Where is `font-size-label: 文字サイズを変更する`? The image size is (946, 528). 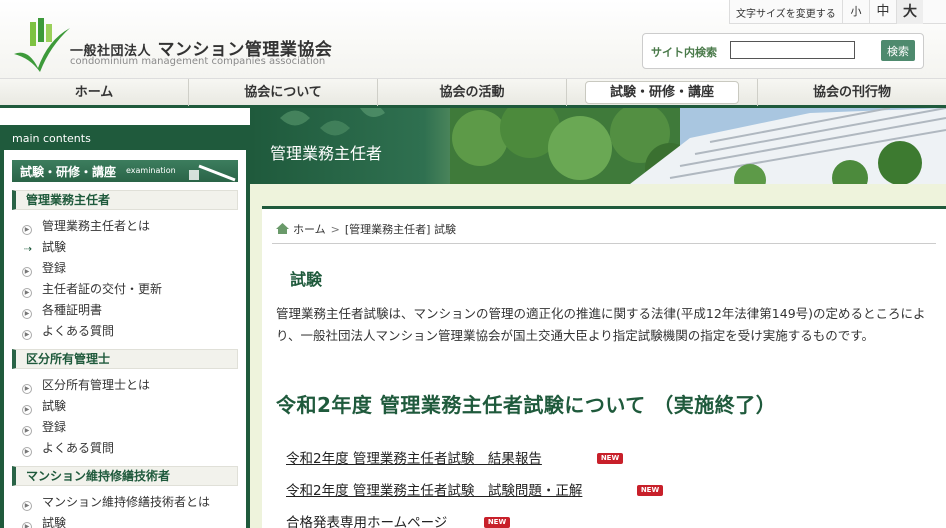
font-size-label: 文字サイズを変更する is located at coordinates (786, 14).